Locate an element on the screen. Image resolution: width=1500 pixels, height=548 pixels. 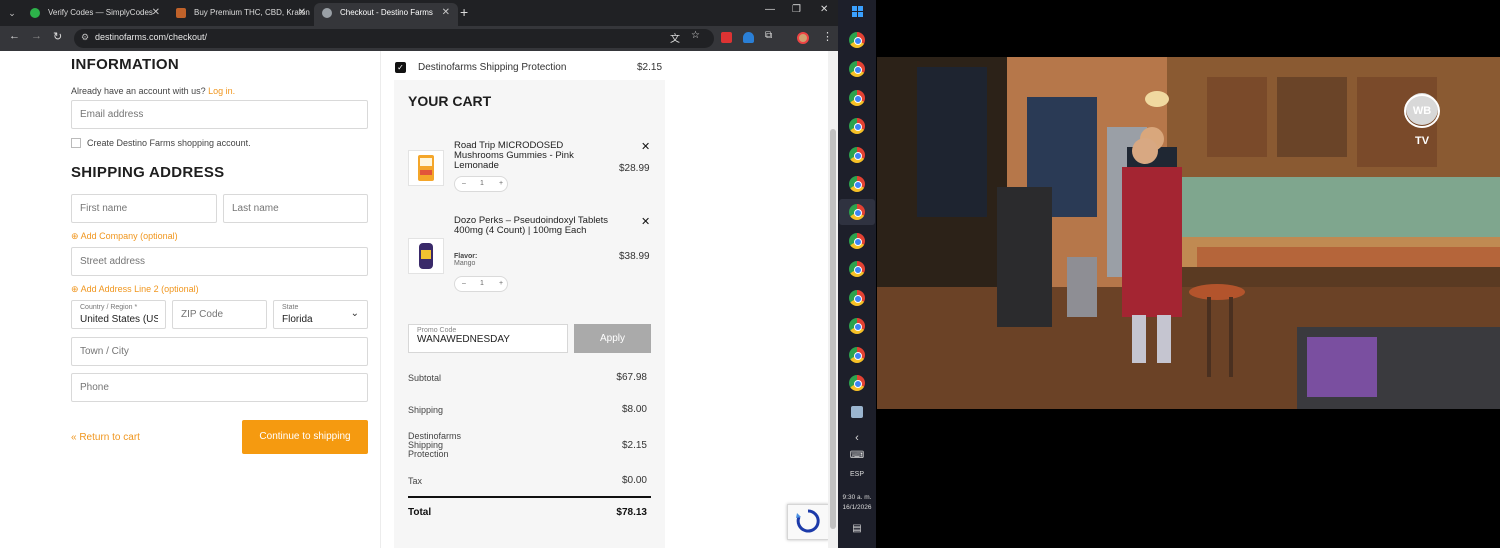
url-text: destinofarms.com/checkout/ is located at coordinates (151, 37).